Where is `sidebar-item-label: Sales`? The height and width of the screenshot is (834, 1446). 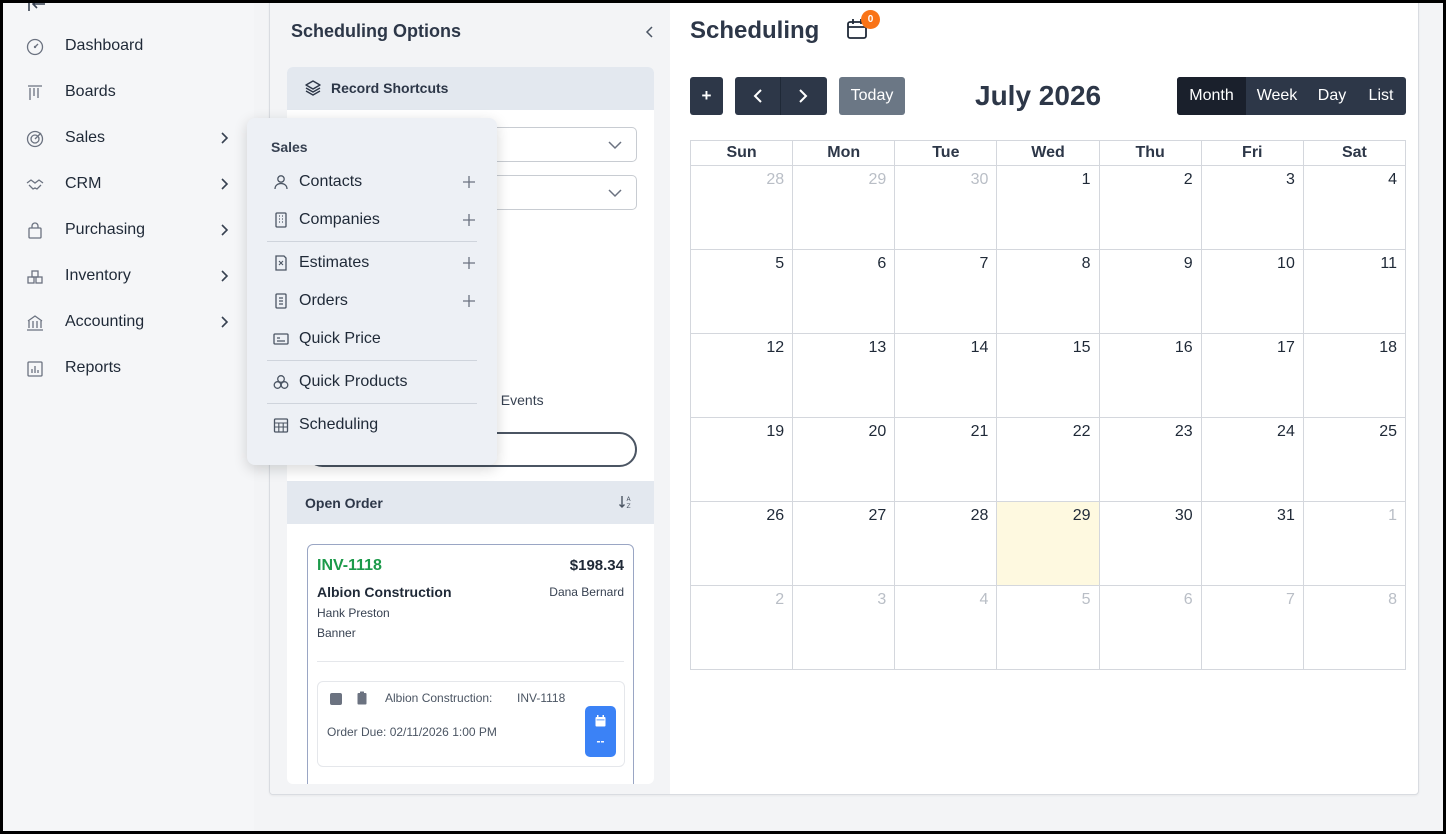 sidebar-item-label: Sales is located at coordinates (85, 137).